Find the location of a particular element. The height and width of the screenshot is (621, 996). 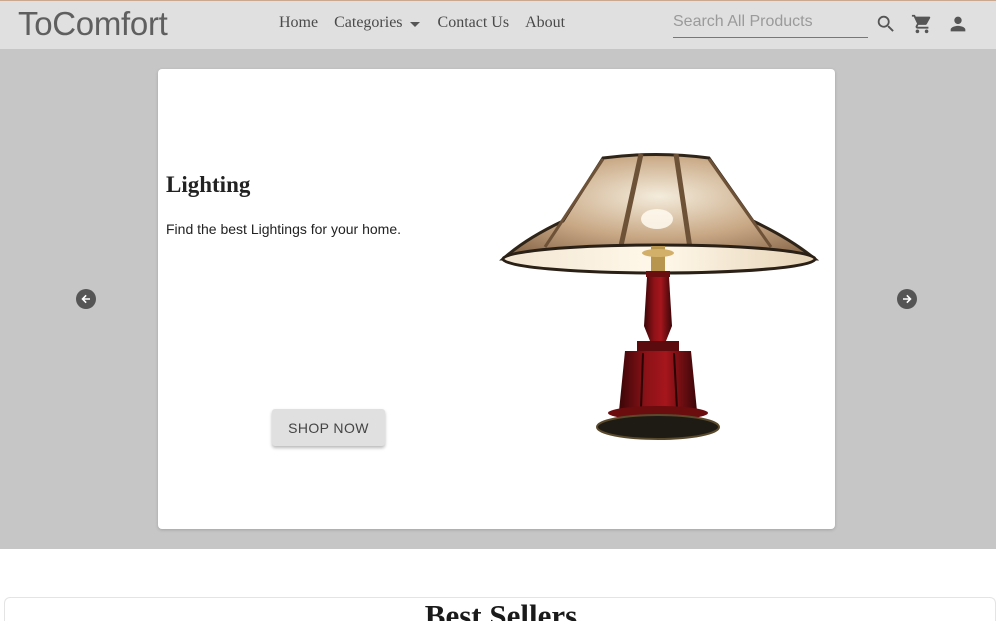

search-field is located at coordinates (770, 24).